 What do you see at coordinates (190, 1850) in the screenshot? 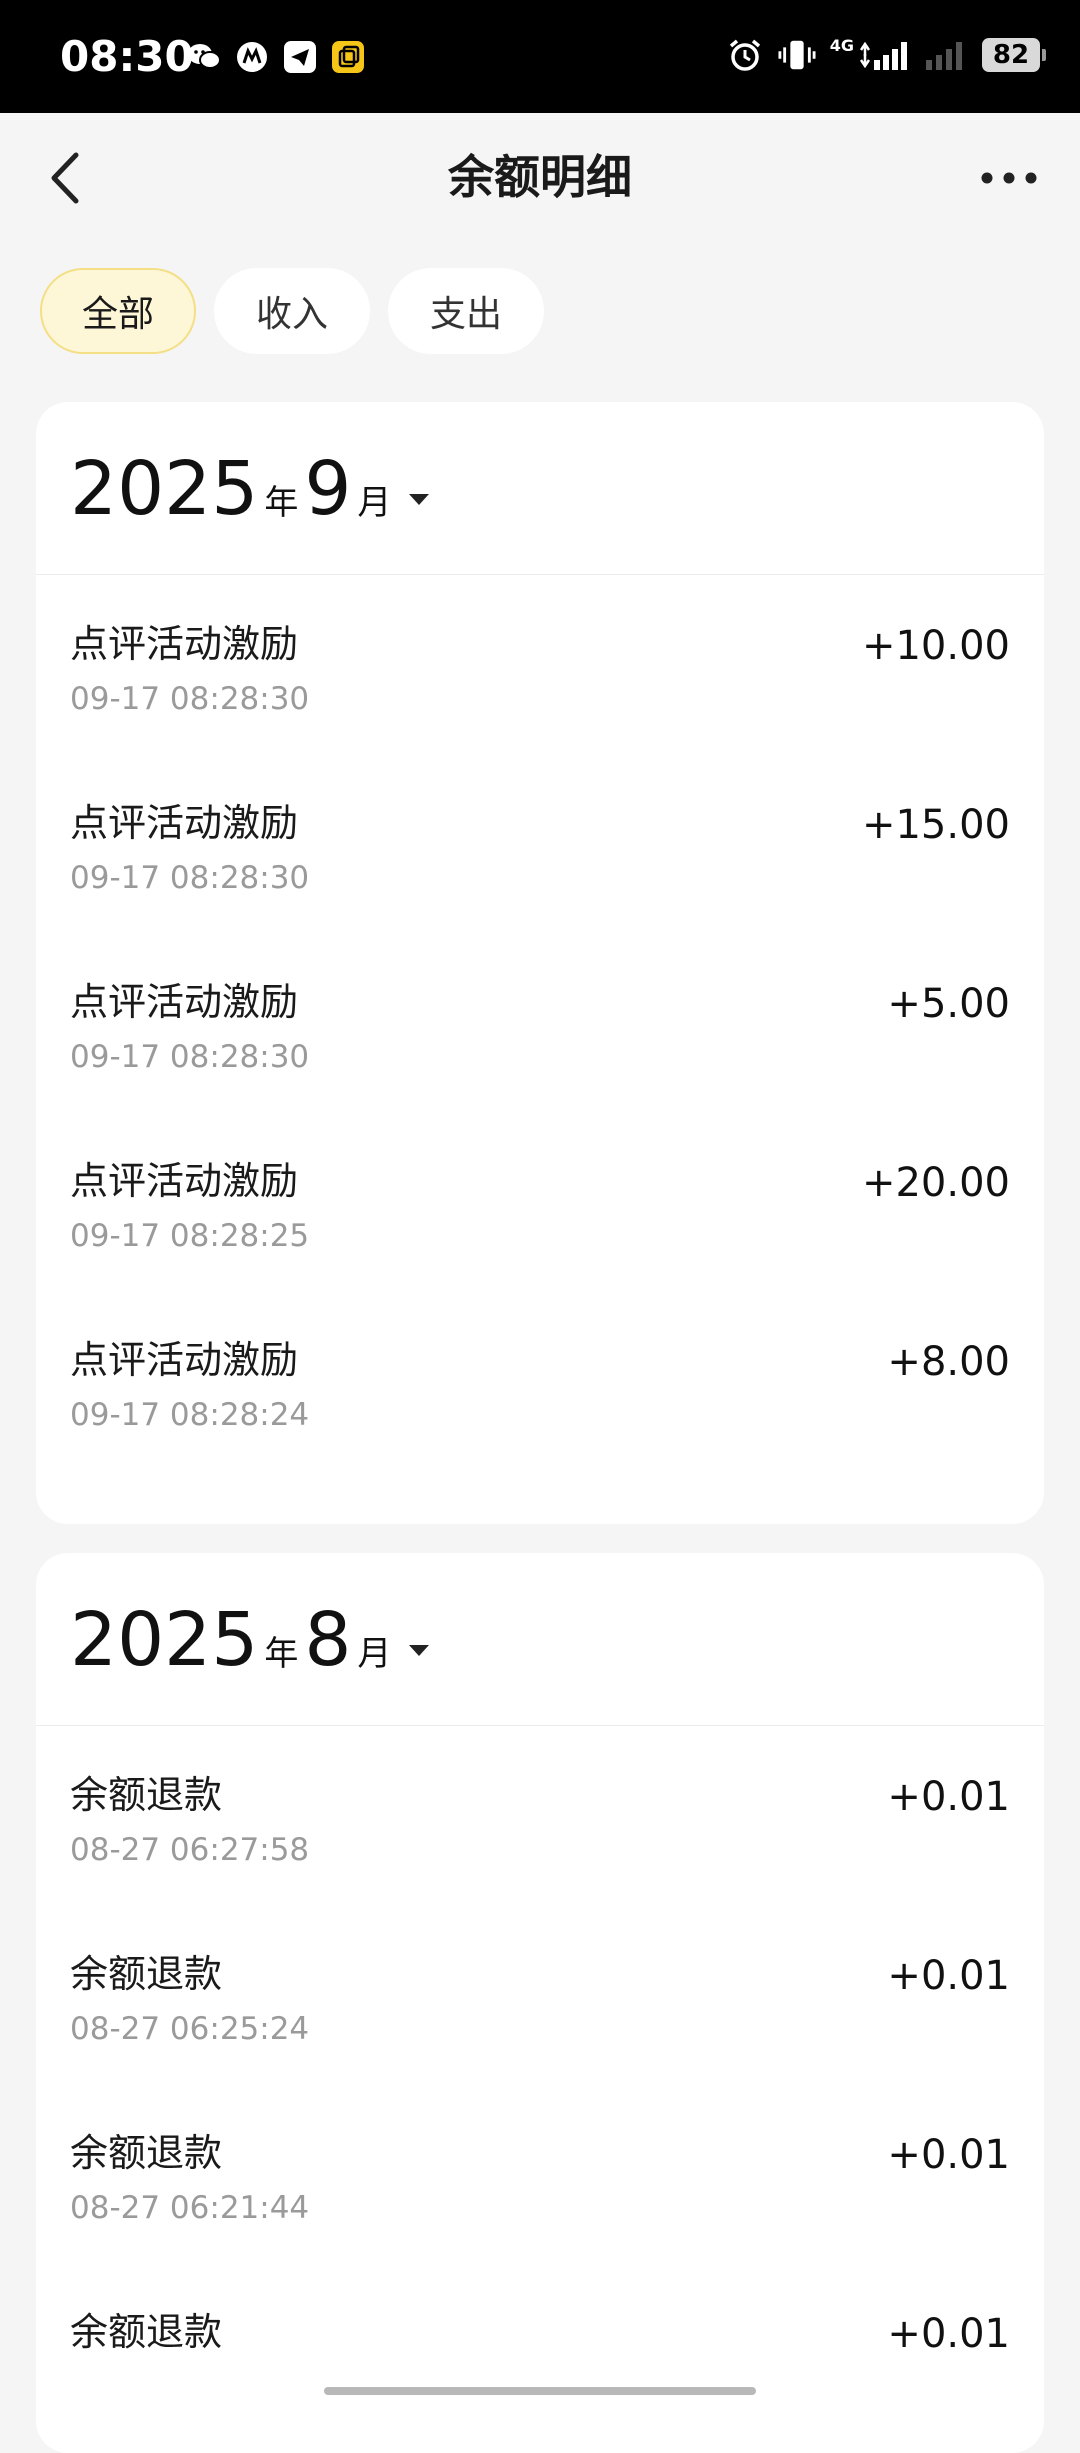
I see `transaction-time: 08-27 06:27:58` at bounding box center [190, 1850].